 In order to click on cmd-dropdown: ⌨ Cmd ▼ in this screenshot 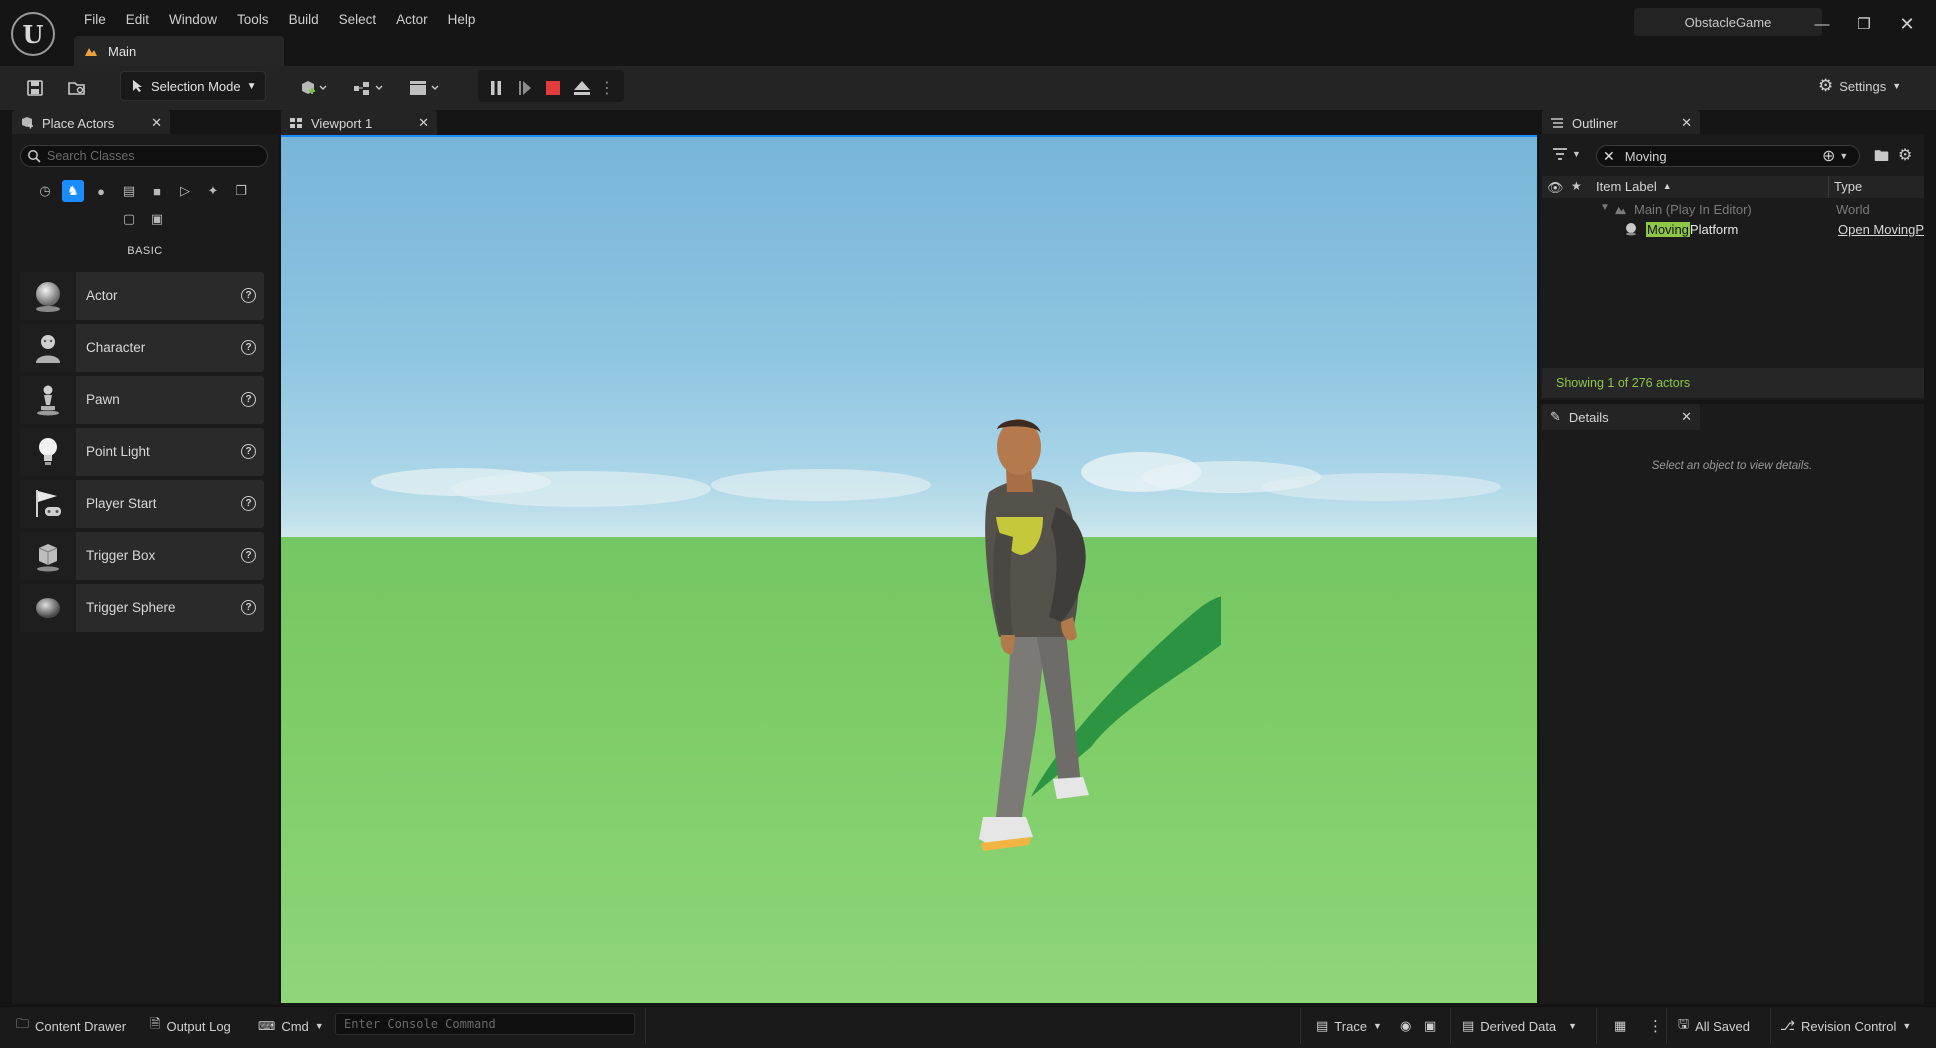, I will do `click(291, 1026)`.